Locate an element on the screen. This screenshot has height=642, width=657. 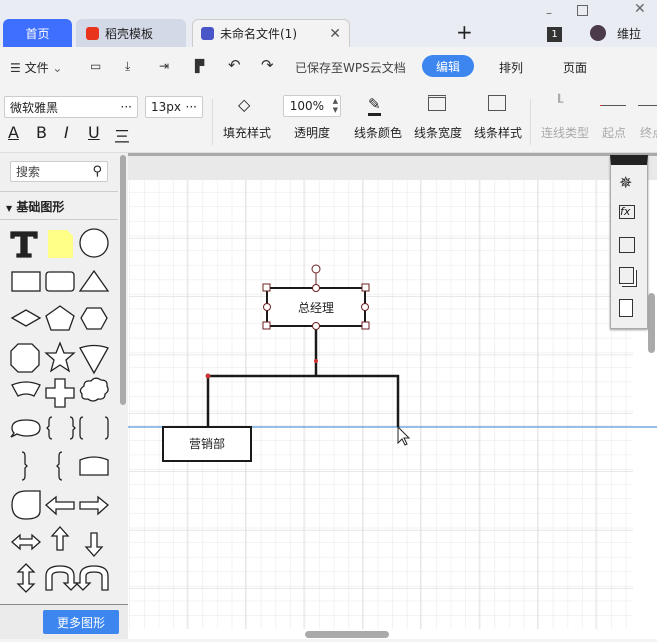
line-width-button: 线条宽度 is located at coordinates (438, 132).